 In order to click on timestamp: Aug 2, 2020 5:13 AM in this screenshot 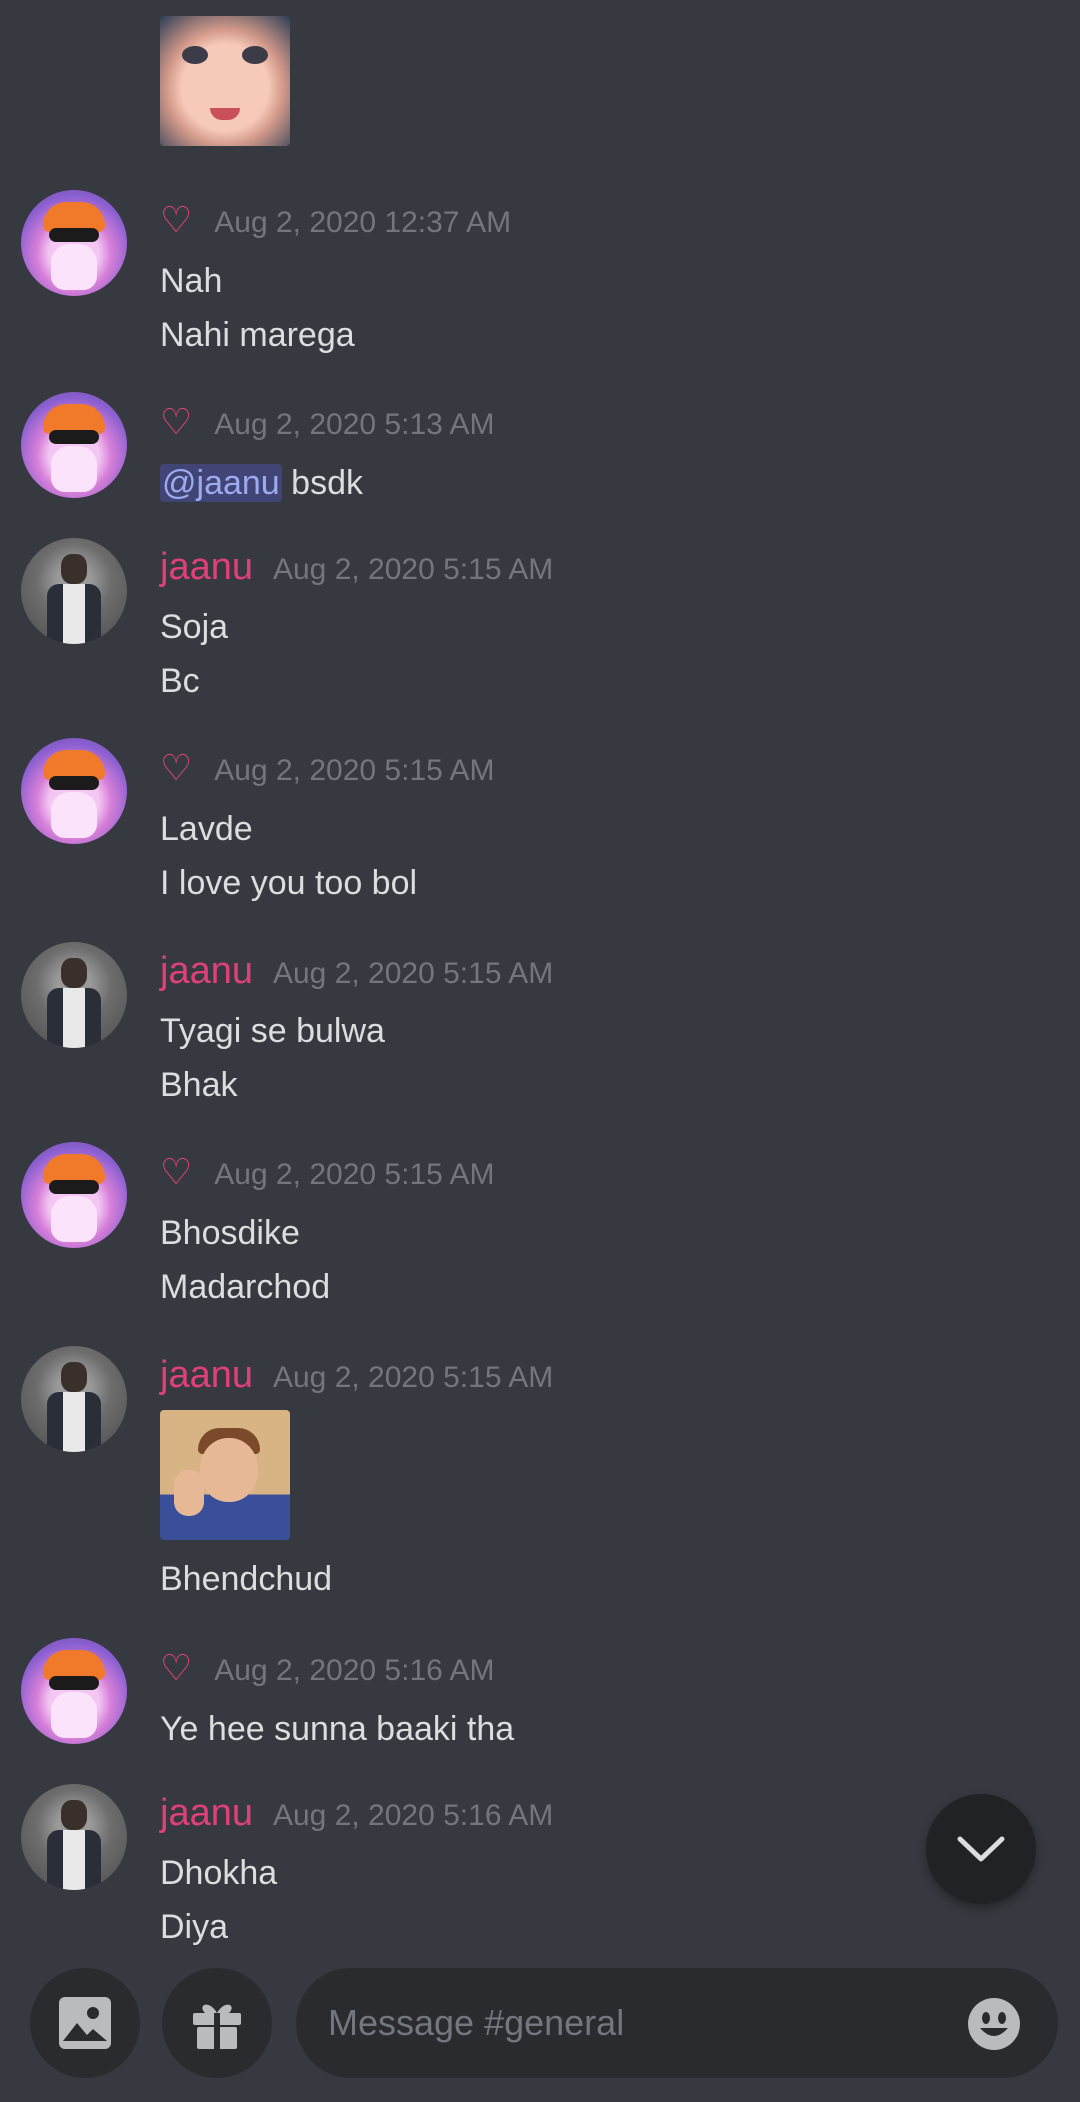, I will do `click(354, 424)`.